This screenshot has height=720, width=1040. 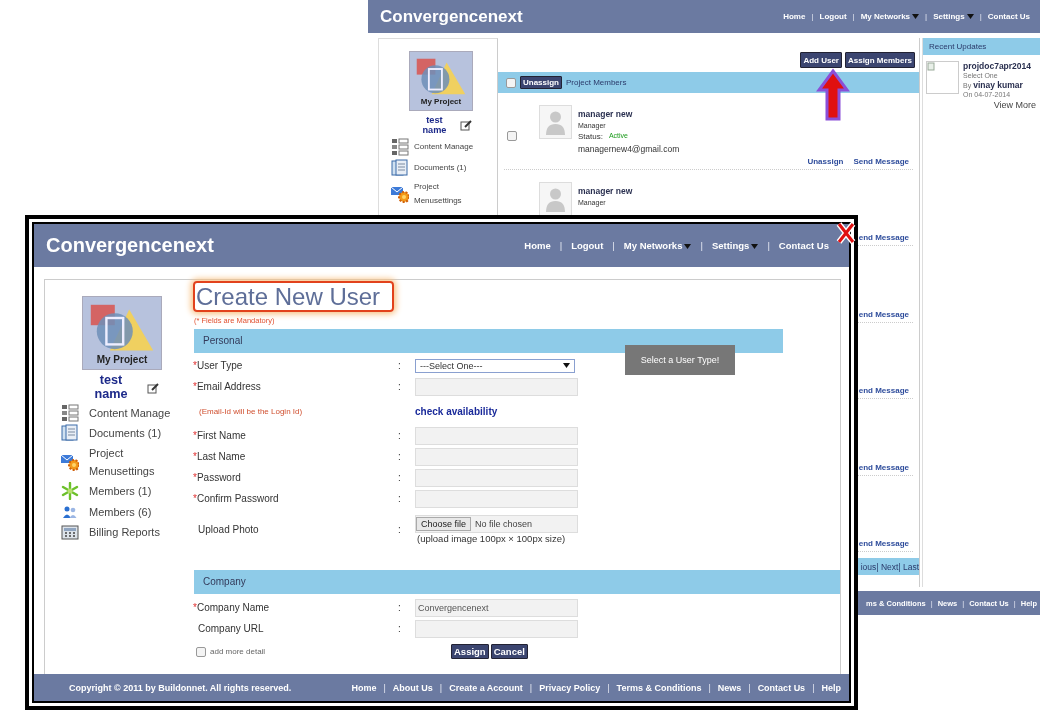 I want to click on pagination-links: ious| Next| Last, so click(x=889, y=566).